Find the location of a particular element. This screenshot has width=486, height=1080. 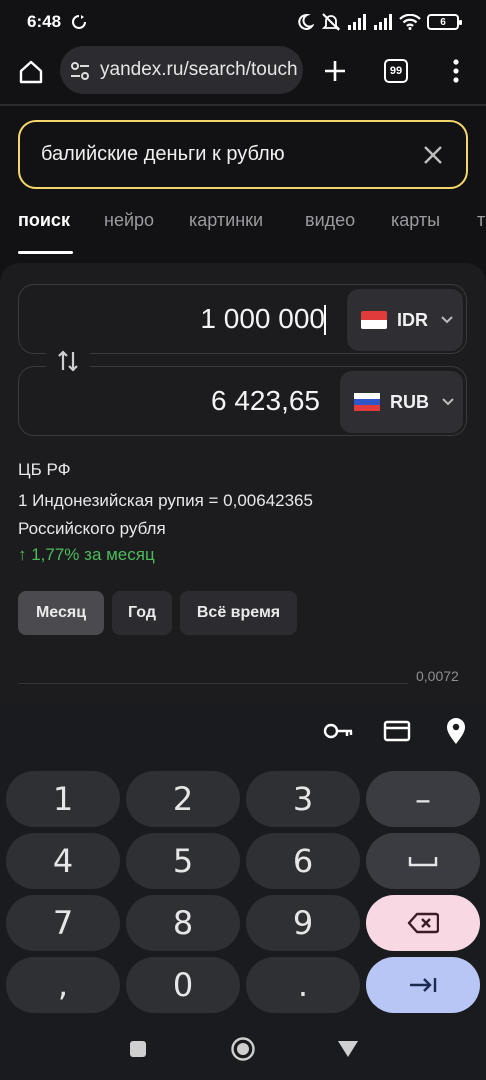

backspace-icon is located at coordinates (423, 923).